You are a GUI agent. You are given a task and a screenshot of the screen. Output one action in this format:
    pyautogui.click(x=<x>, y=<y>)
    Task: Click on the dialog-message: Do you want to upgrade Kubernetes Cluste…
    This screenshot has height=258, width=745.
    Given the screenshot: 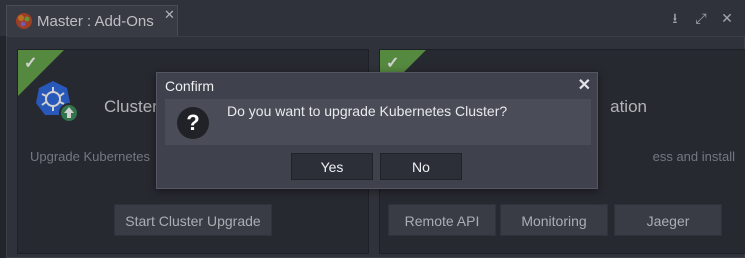 What is the action you would take?
    pyautogui.click(x=367, y=111)
    